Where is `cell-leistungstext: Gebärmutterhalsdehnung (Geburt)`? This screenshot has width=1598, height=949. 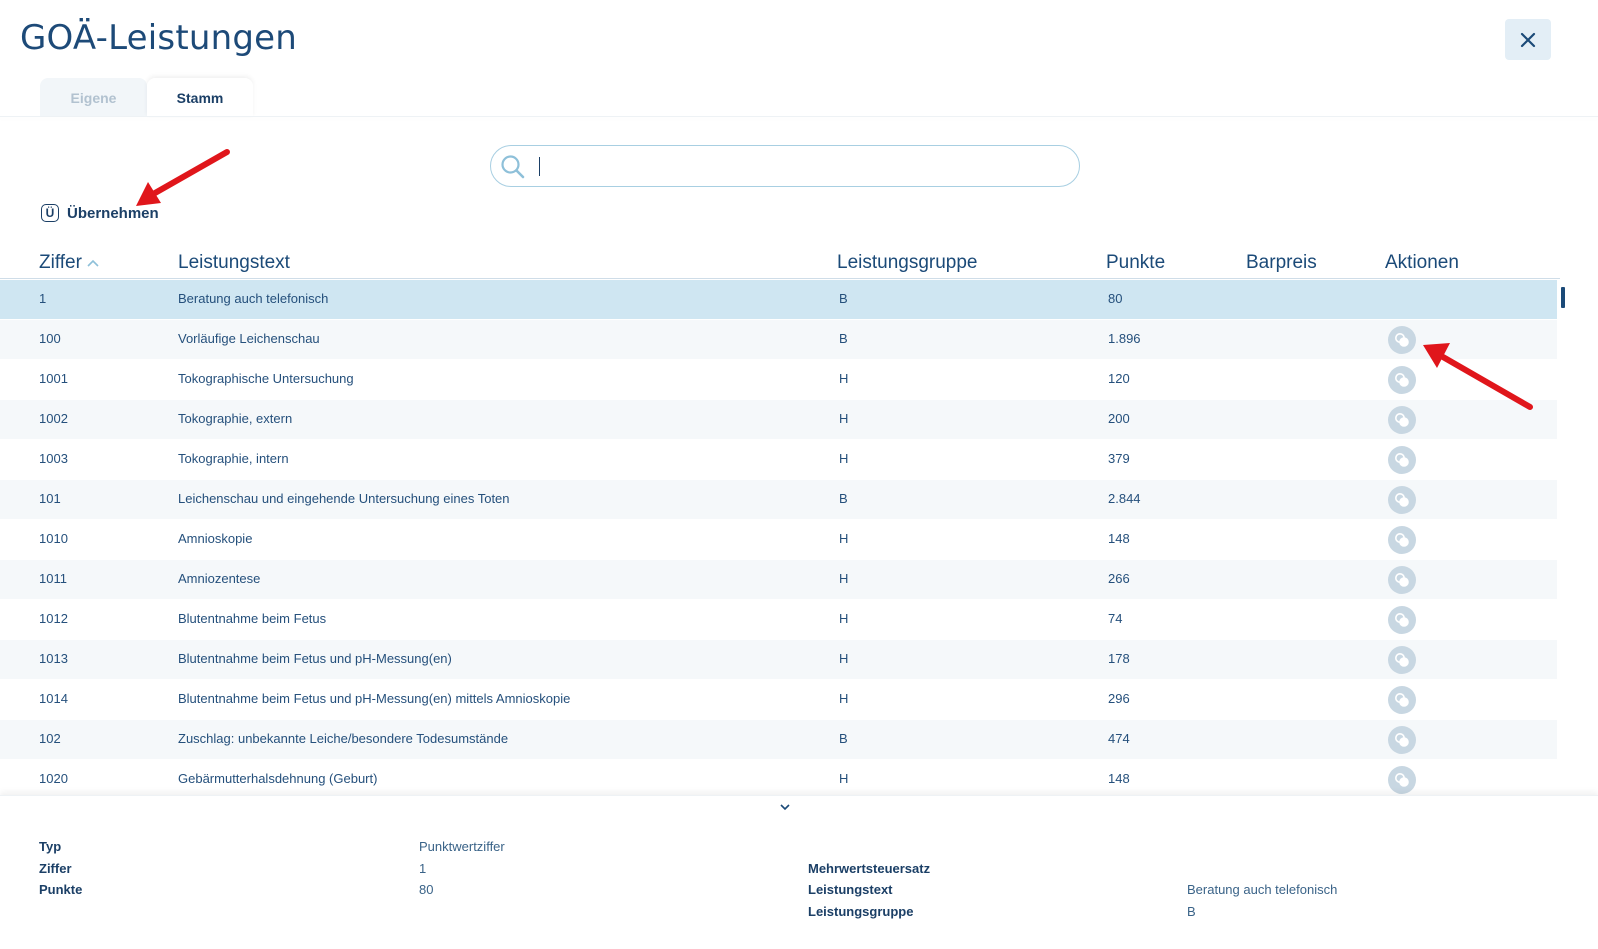
cell-leistungstext: Gebärmutterhalsdehnung (Geburt) is located at coordinates (278, 778).